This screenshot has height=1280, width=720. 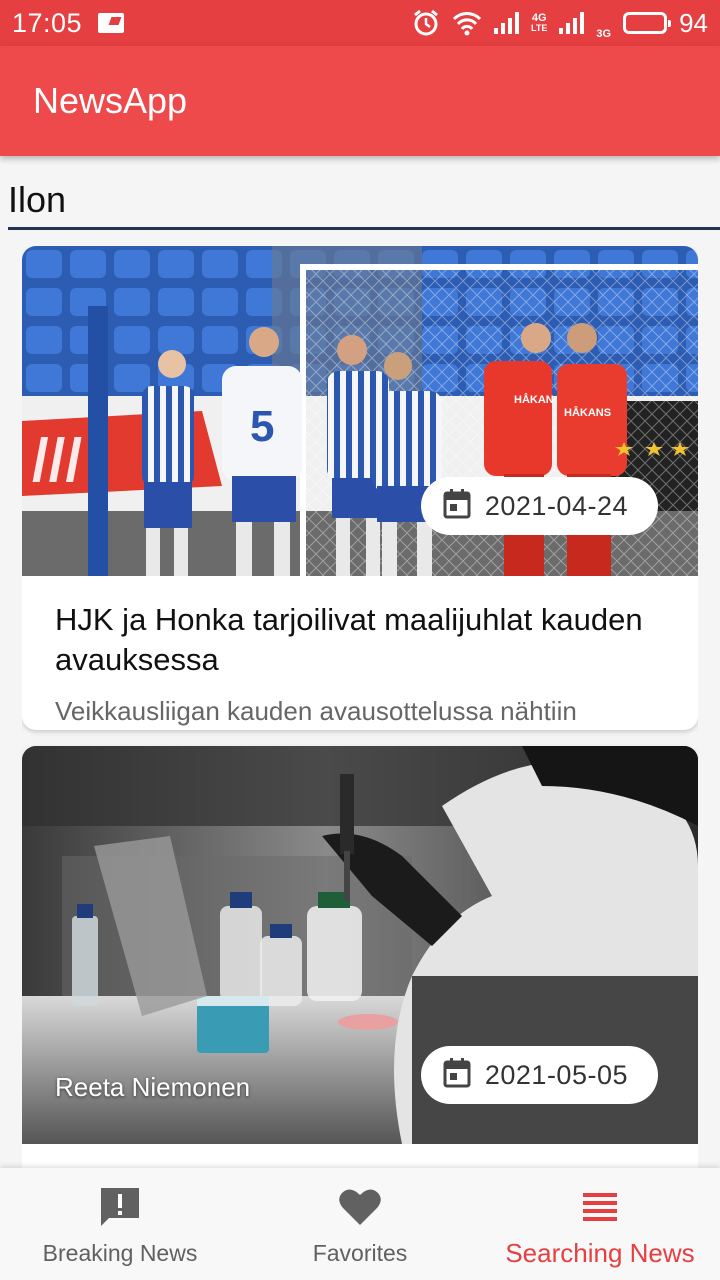 What do you see at coordinates (604, 33) in the screenshot?
I see `network-3g-label: 3G` at bounding box center [604, 33].